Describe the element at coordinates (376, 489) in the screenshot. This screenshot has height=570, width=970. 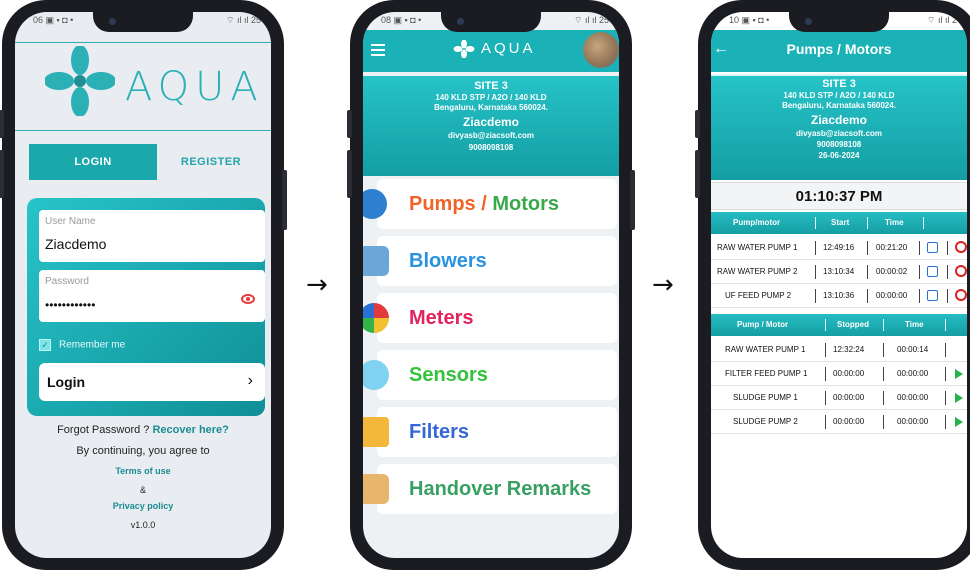
I see `handover-icon` at that location.